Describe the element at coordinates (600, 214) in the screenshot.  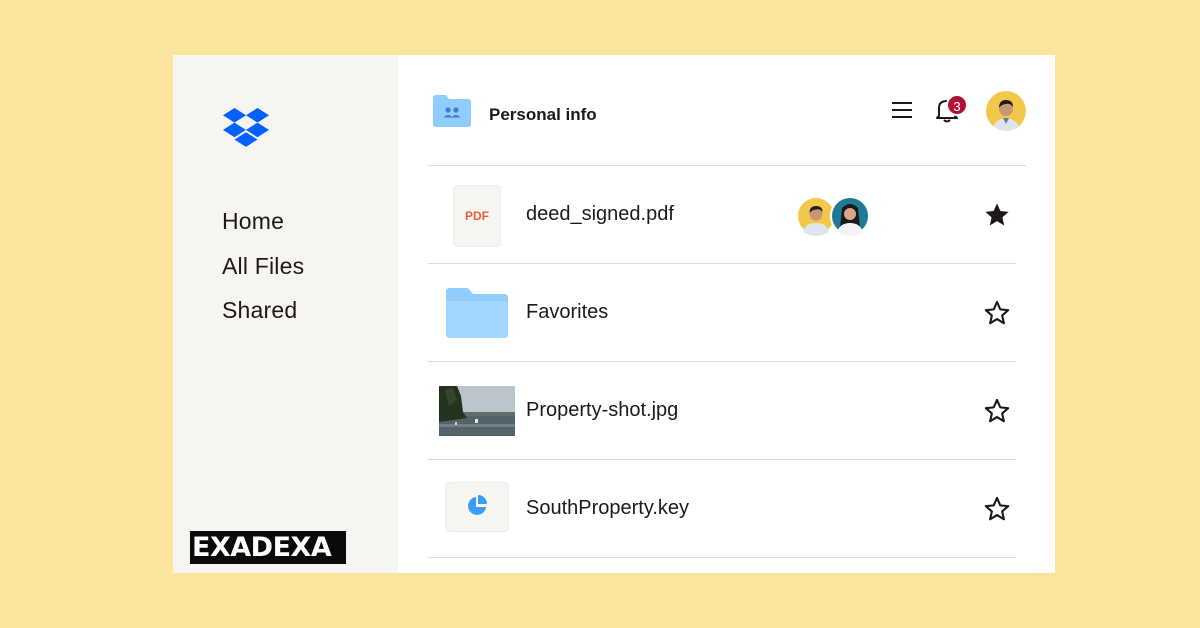
I see `file-name: deed_signed.pdf` at that location.